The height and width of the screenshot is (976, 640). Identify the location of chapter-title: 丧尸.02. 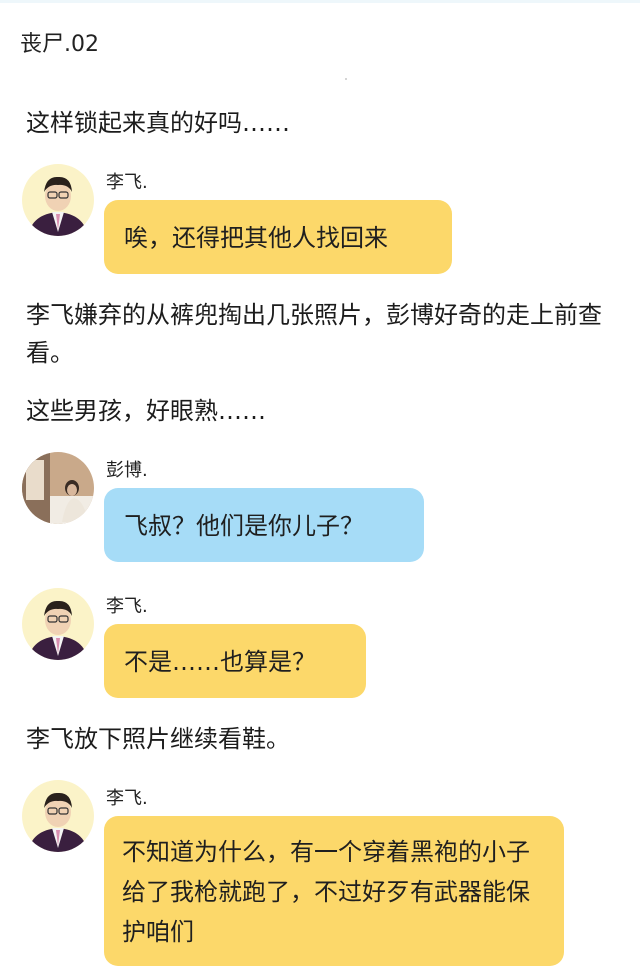
(59, 44).